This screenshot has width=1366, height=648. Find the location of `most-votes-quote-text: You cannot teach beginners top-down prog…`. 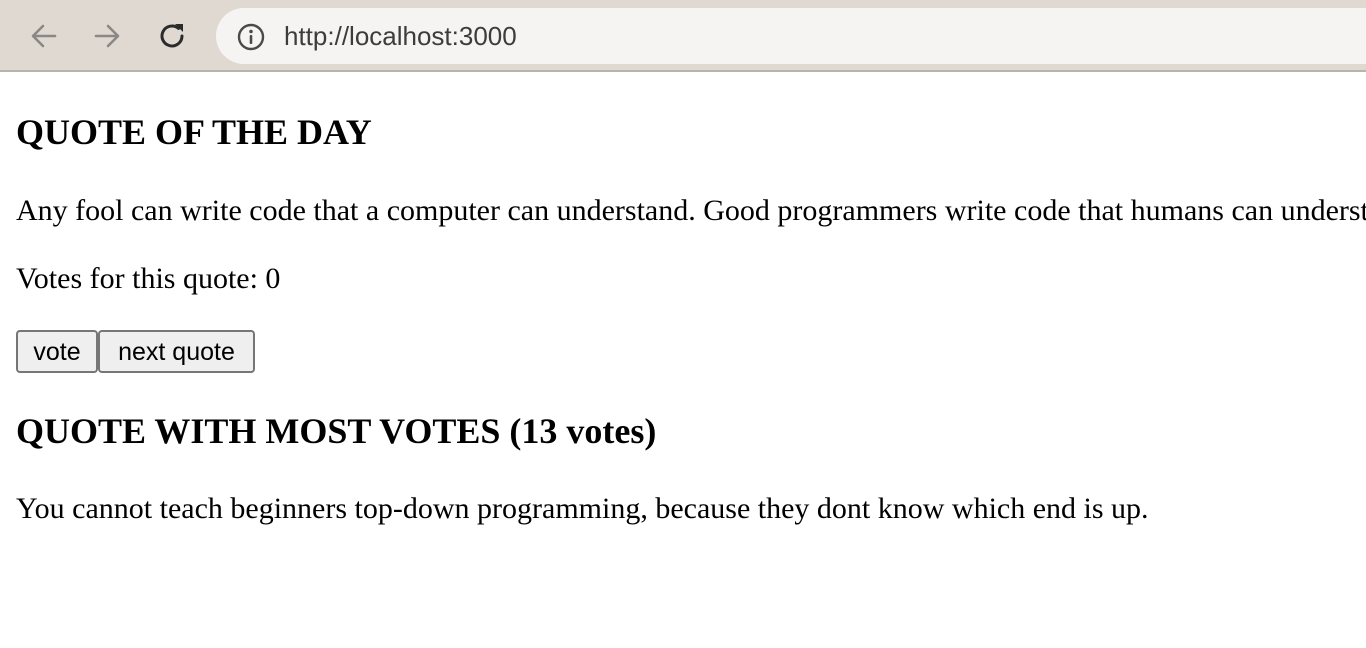

most-votes-quote-text: You cannot teach beginners top-down prog… is located at coordinates (582, 508).